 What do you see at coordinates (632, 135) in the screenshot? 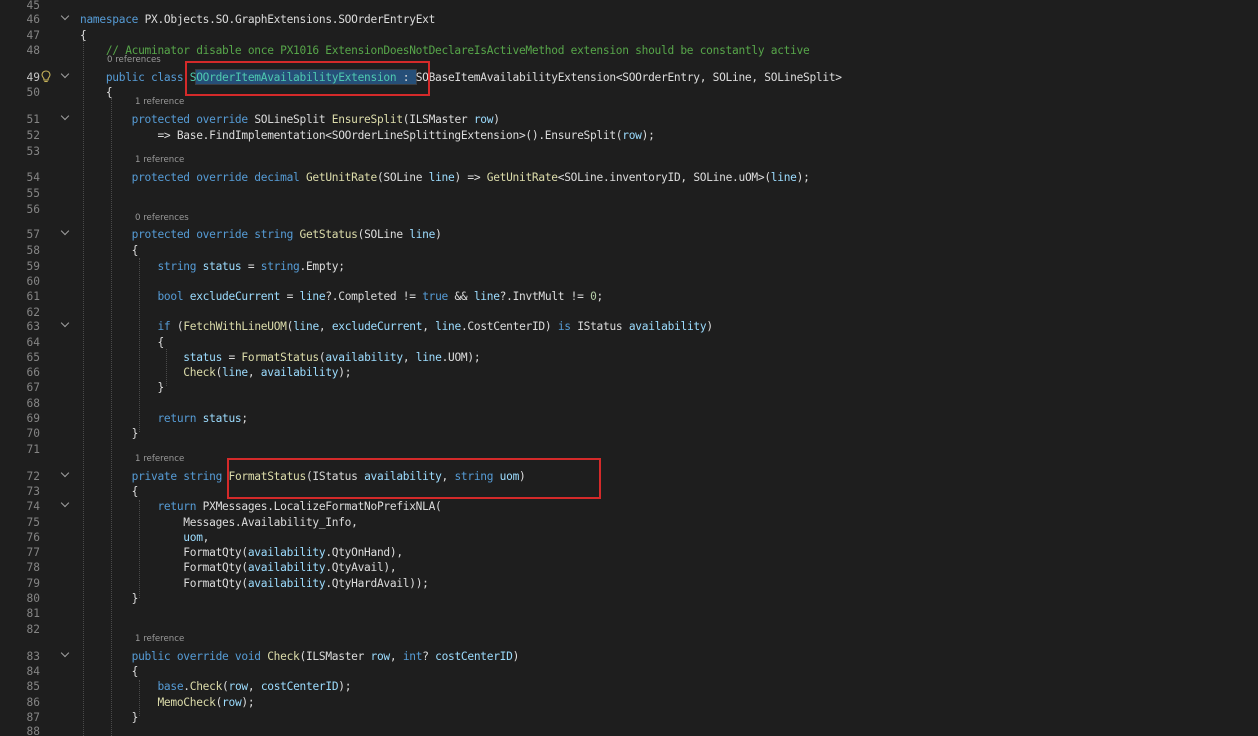
I see `code-token: row` at bounding box center [632, 135].